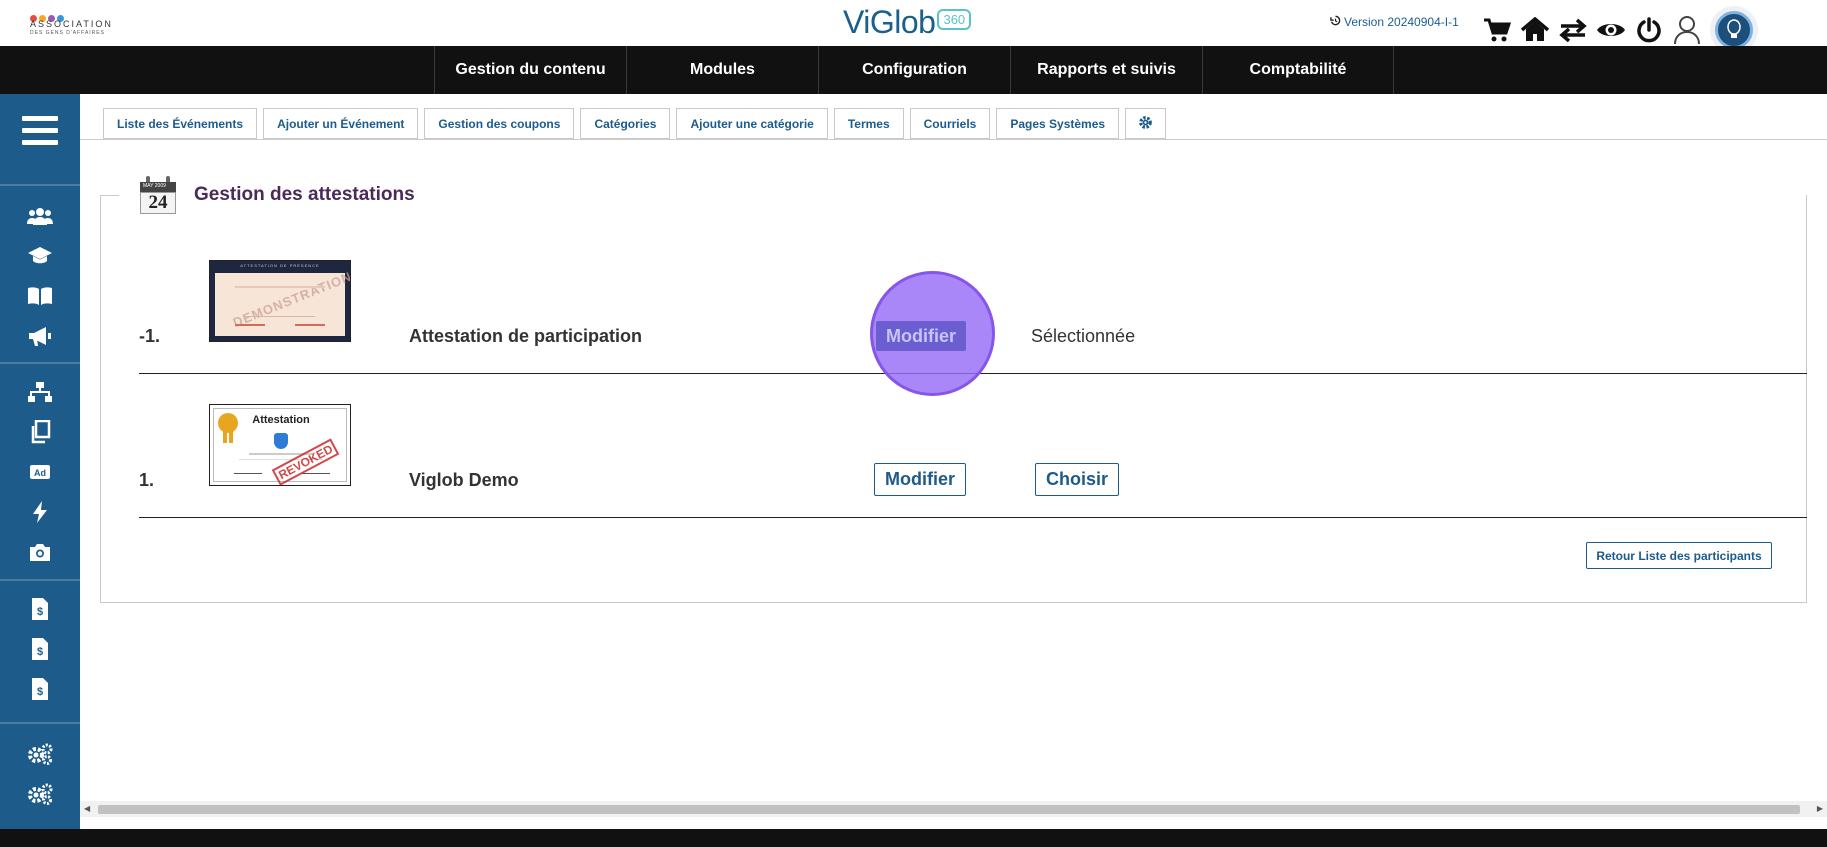 This screenshot has height=847, width=1827. I want to click on org-name: ASSOCIATION, so click(71, 24).